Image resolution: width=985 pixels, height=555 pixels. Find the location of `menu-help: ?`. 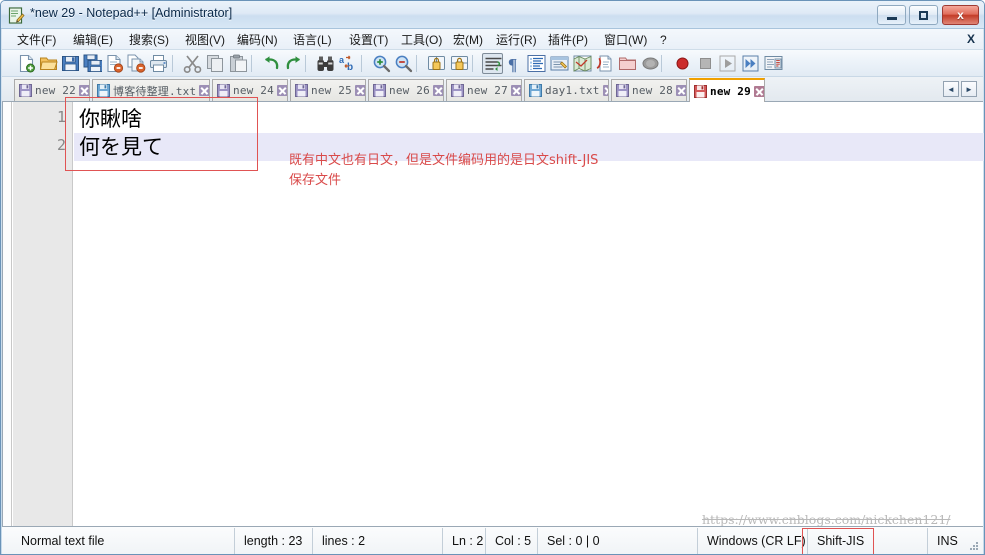

menu-help: ? is located at coordinates (663, 39).